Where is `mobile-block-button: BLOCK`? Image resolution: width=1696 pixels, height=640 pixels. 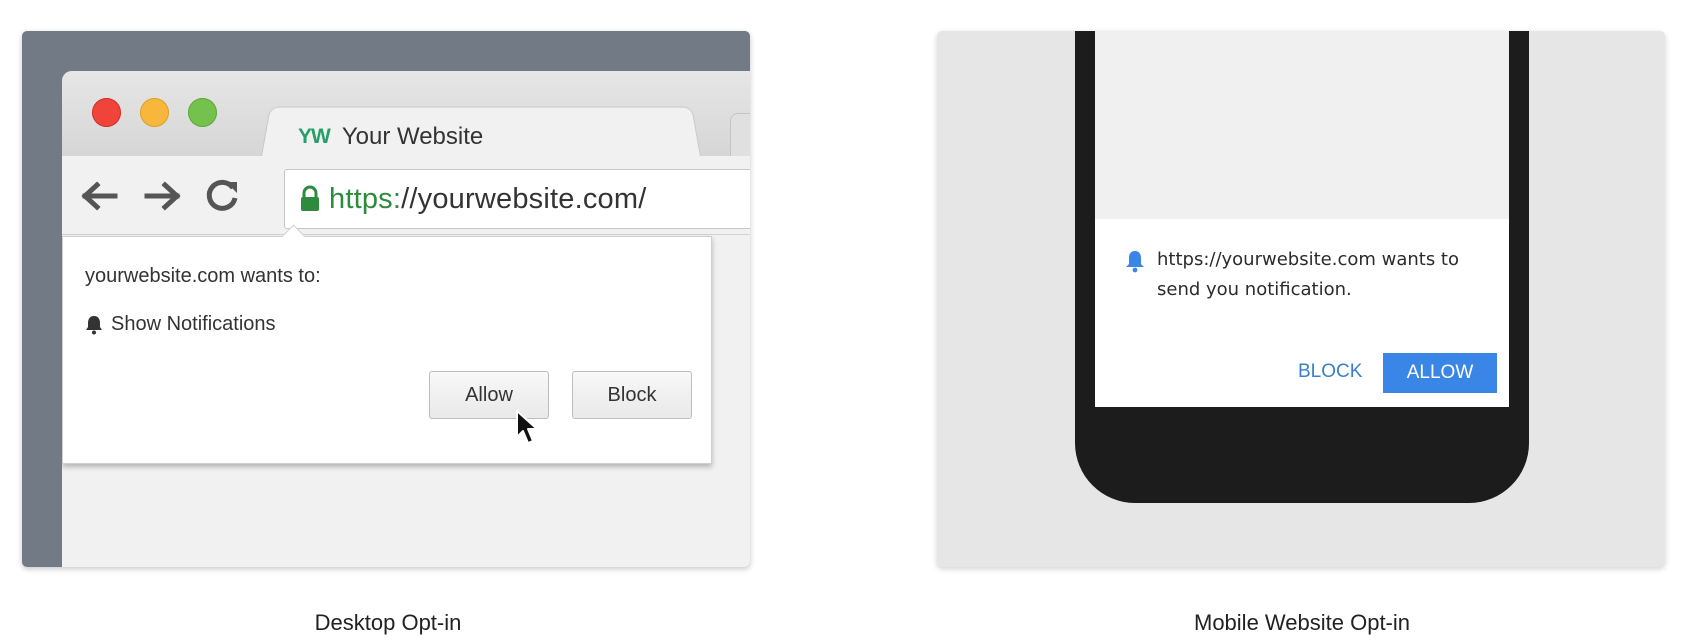 mobile-block-button: BLOCK is located at coordinates (1330, 372).